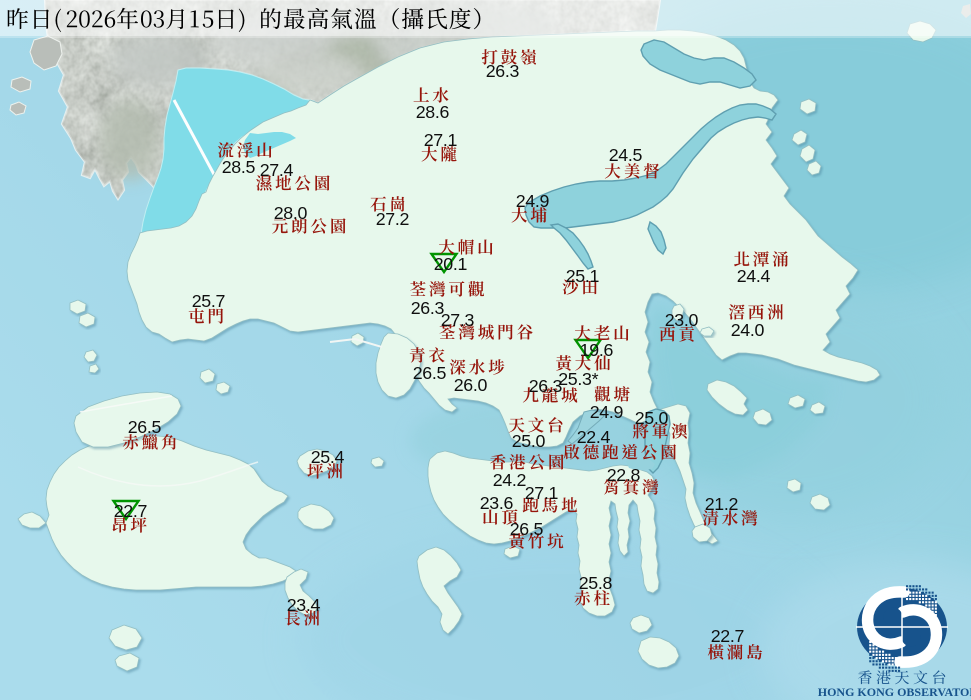  I want to click on svg-text: 22.4, so click(594, 437).